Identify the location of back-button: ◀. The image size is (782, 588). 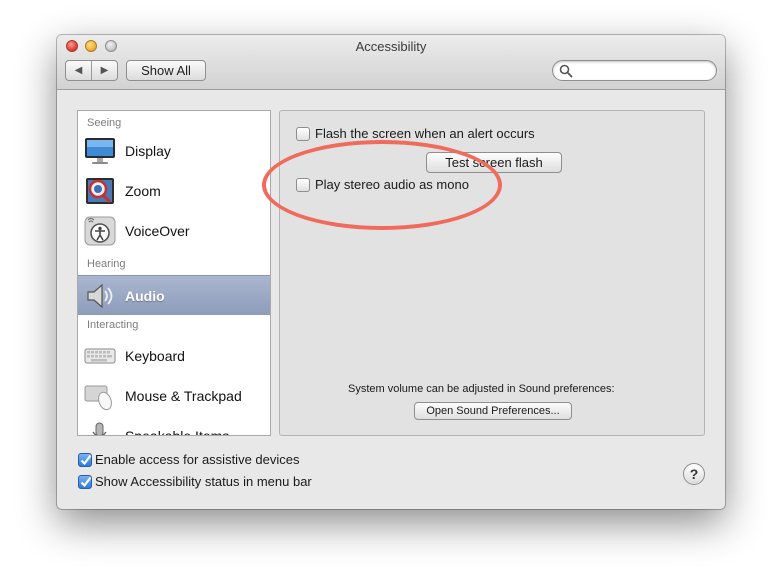
(78, 70).